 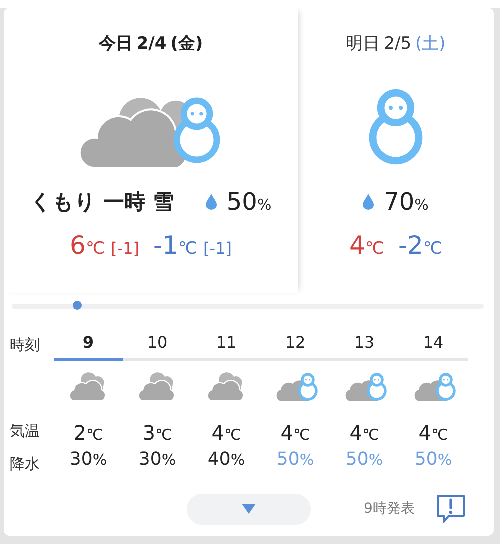 What do you see at coordinates (89, 433) in the screenshot?
I see `temperature-cell: 2℃` at bounding box center [89, 433].